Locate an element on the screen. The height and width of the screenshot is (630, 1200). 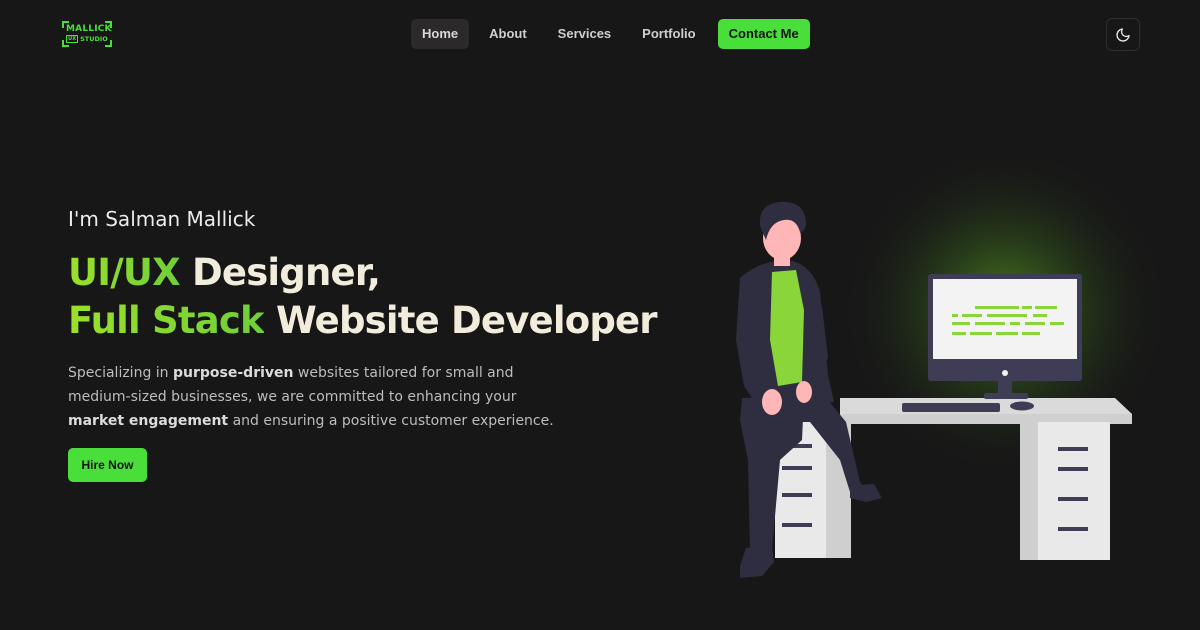
headline-line-2: Full Stack Website Developer is located at coordinates (363, 321).